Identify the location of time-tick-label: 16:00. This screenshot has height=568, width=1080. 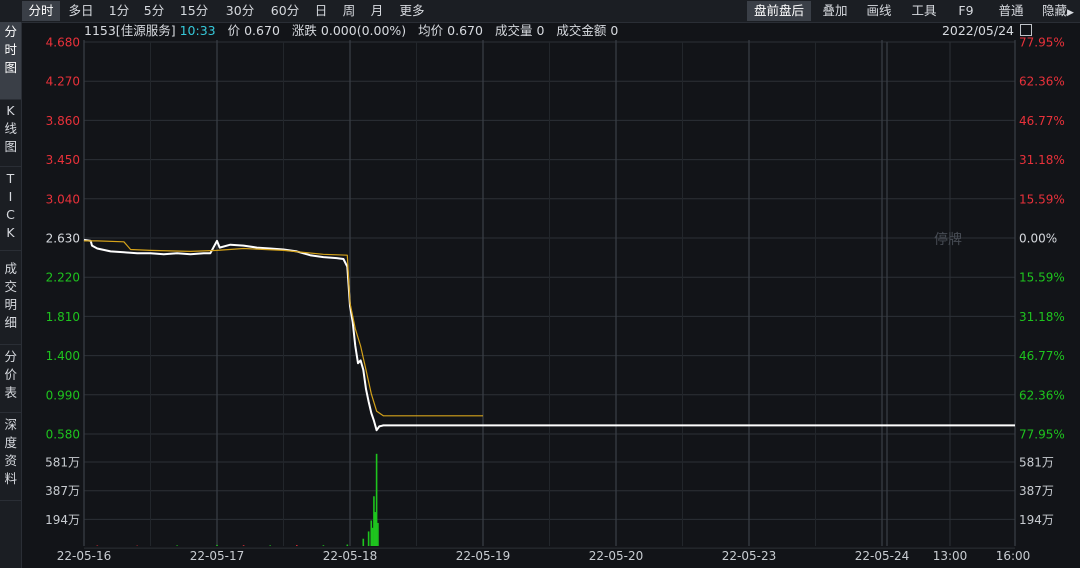
(1013, 556).